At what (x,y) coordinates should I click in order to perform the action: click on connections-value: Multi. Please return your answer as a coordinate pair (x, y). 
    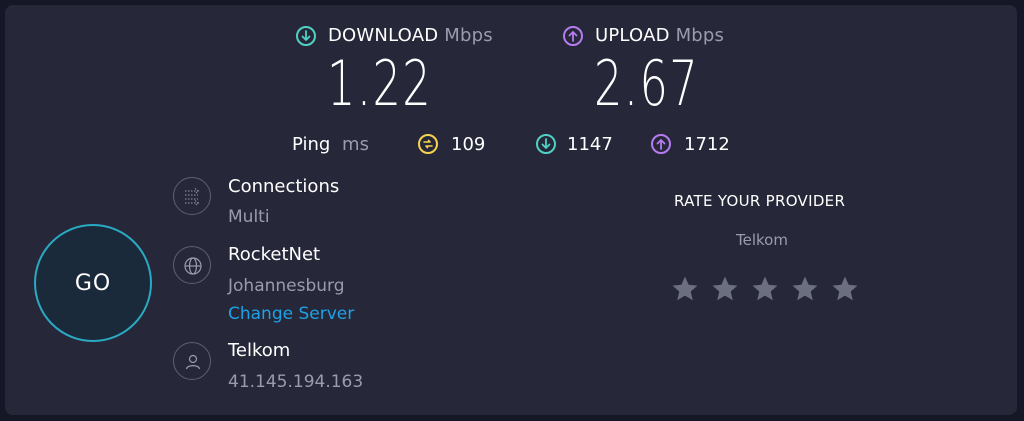
    Looking at the image, I should click on (249, 217).